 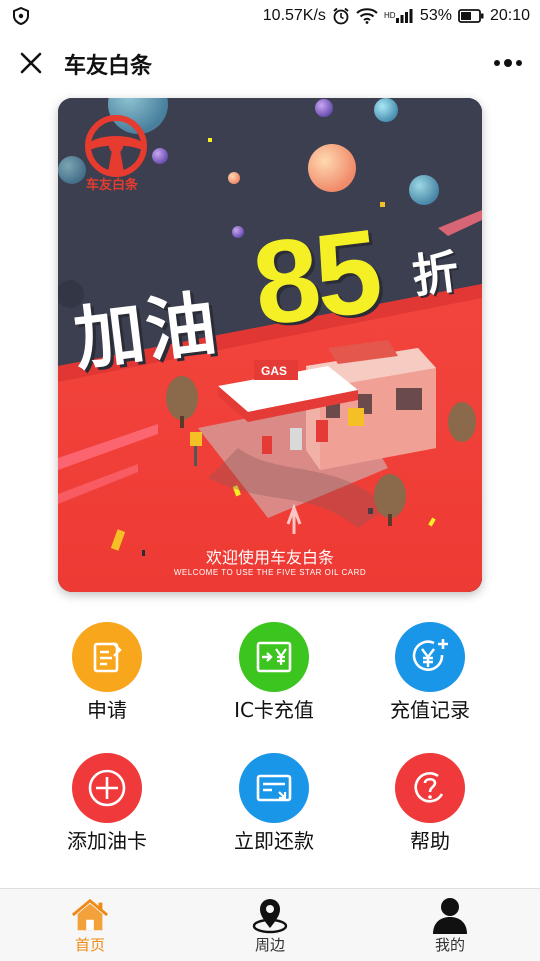 I want to click on menu-label: 充值记录, so click(x=430, y=710).